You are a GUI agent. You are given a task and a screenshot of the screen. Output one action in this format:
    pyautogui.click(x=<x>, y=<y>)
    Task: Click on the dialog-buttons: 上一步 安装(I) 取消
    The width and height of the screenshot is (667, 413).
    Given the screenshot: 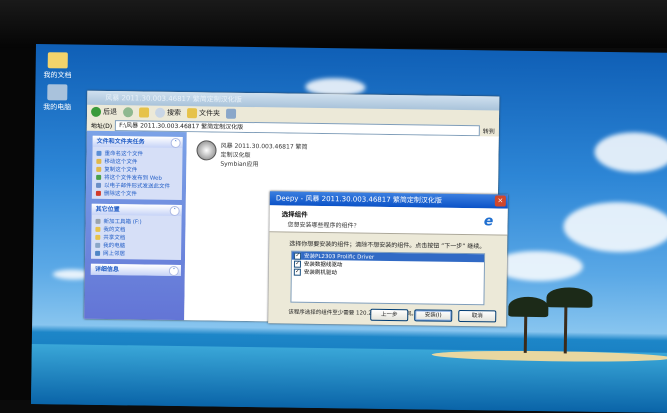 What is the action you would take?
    pyautogui.click(x=433, y=315)
    